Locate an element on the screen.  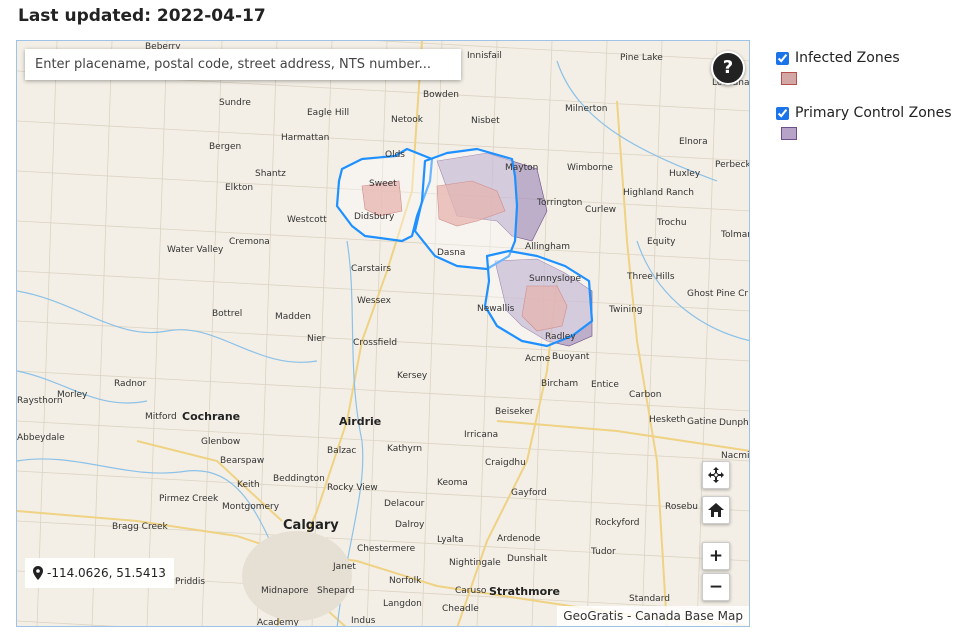
location-search-input is located at coordinates (243, 64).